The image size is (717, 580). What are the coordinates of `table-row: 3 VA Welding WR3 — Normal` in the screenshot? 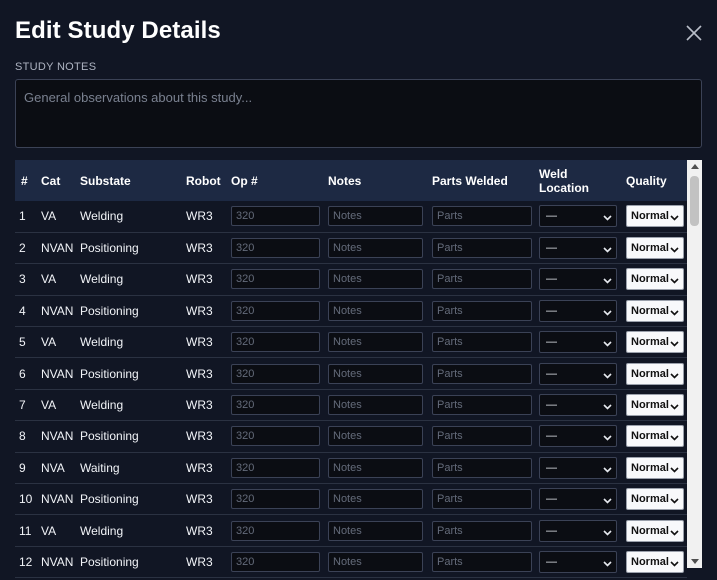 It's located at (351, 280).